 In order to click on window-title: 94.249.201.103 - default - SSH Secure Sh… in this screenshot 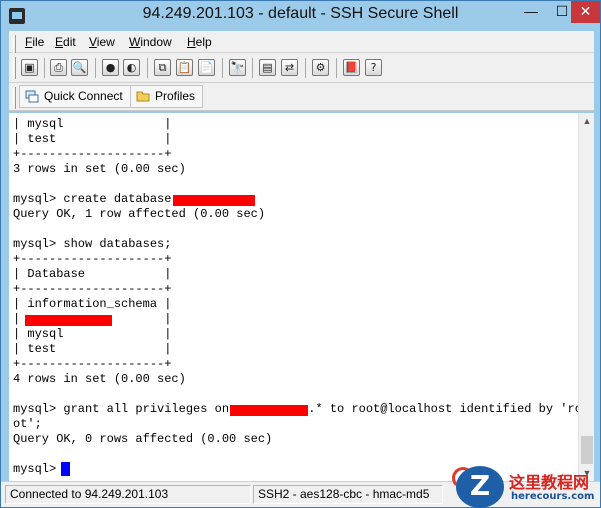, I will do `click(300, 13)`.